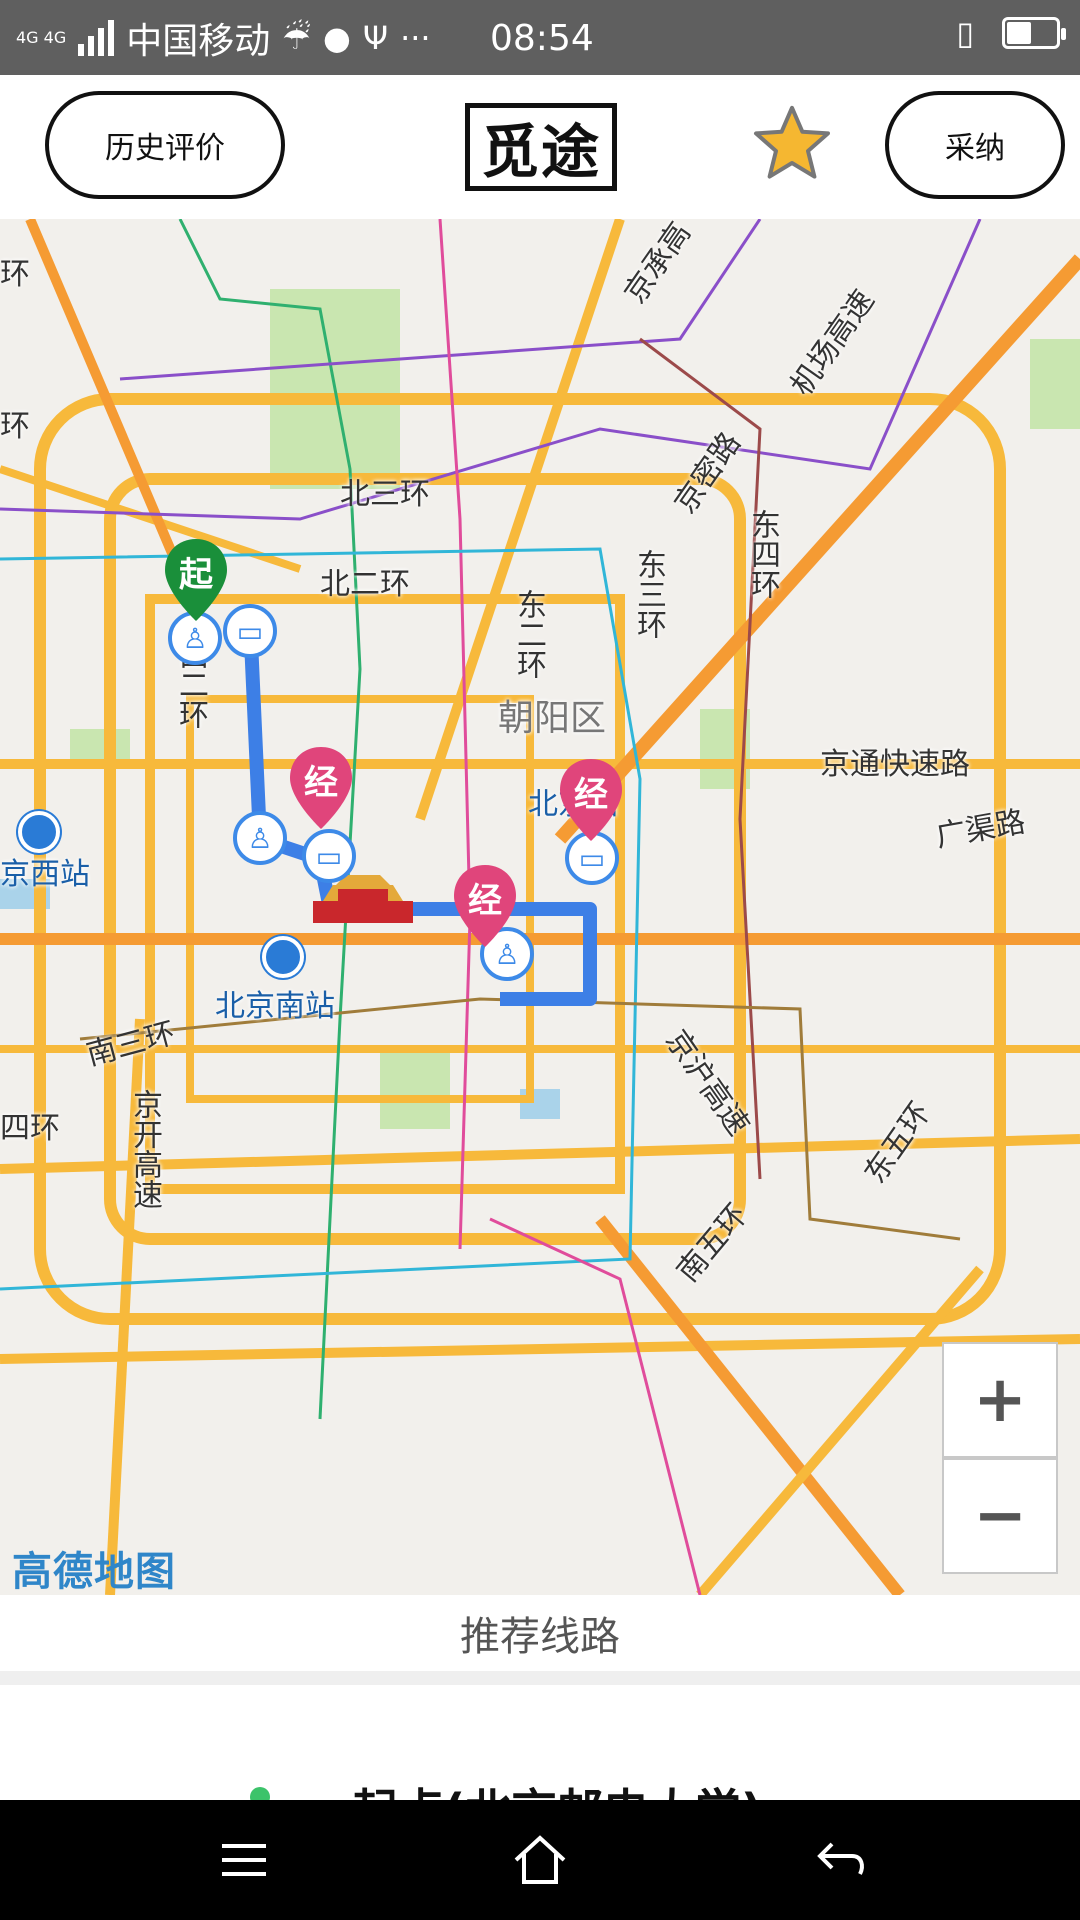 Image resolution: width=1080 pixels, height=1920 pixels. Describe the element at coordinates (165, 145) in the screenshot. I see `history-review-button: 历史评价` at that location.